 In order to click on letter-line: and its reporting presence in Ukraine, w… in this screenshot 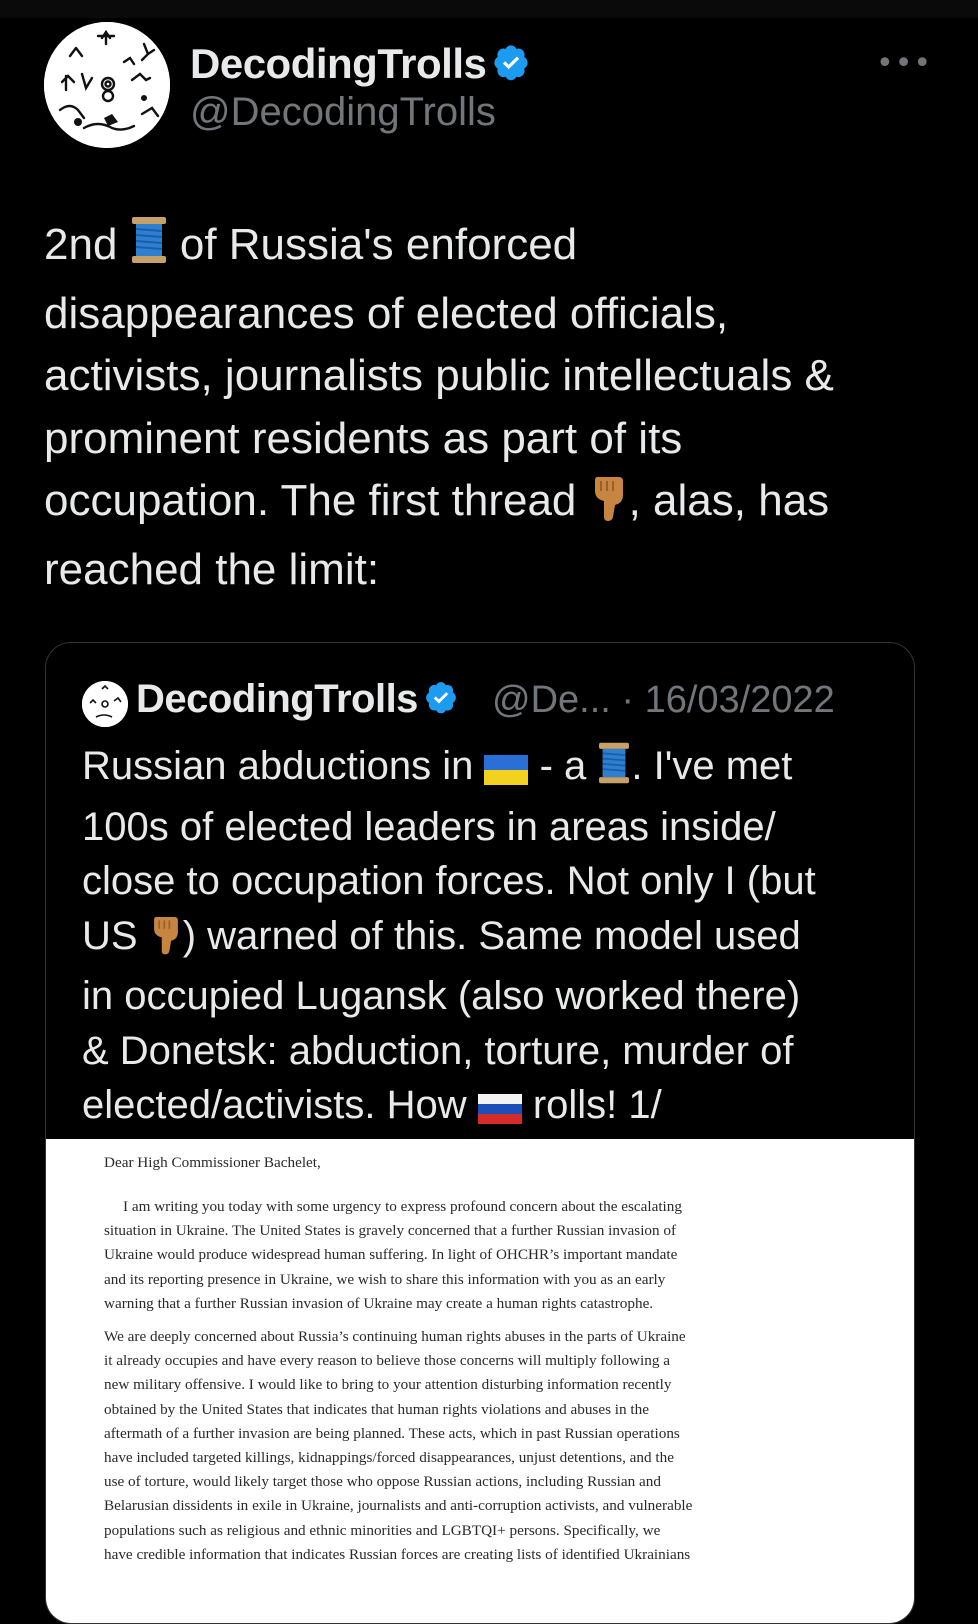, I will do `click(385, 1279)`.